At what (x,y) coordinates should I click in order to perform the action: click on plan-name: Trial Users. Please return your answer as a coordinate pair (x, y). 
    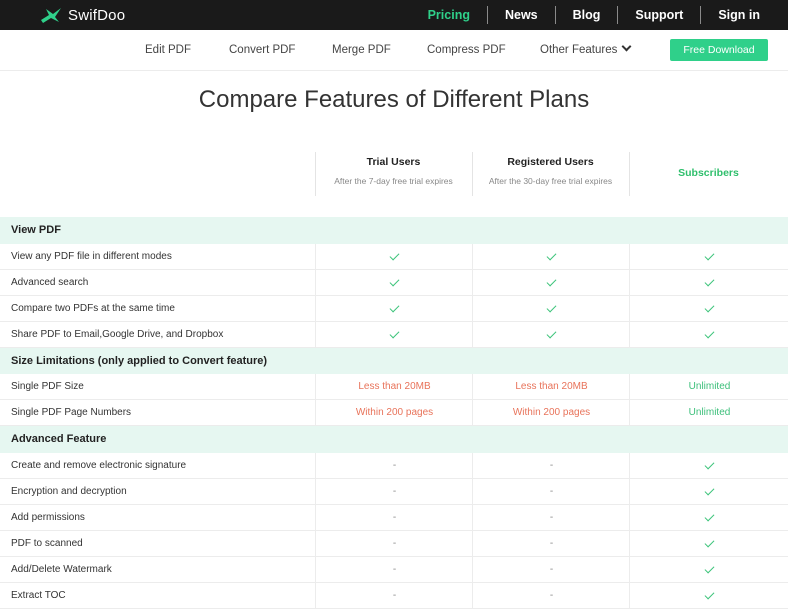
    Looking at the image, I should click on (393, 162).